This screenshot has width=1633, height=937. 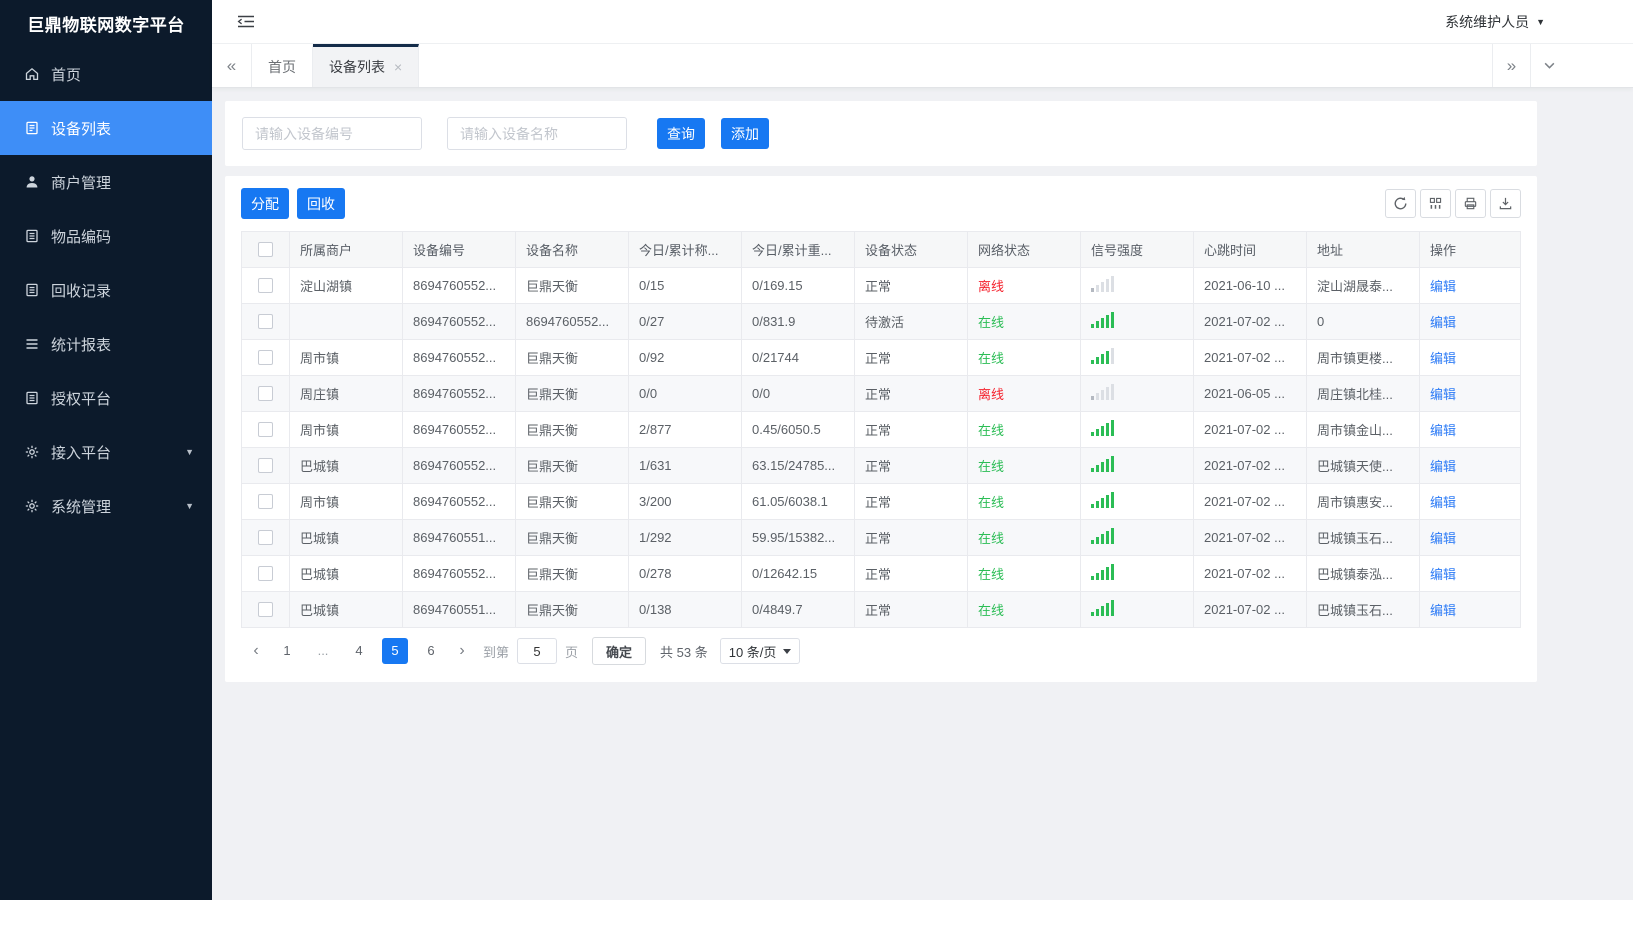 I want to click on gear-icon, so click(x=31, y=452).